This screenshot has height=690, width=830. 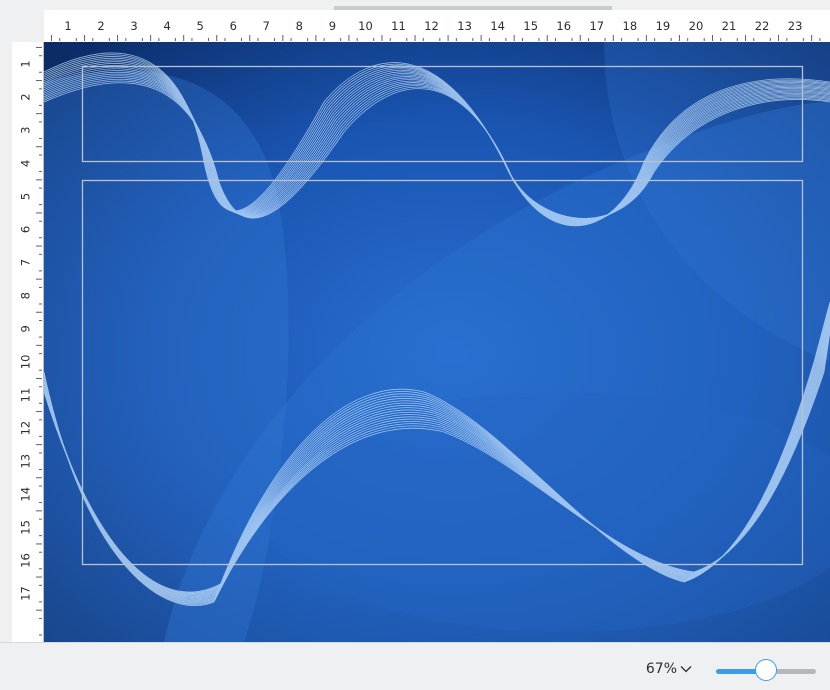 What do you see at coordinates (729, 26) in the screenshot?
I see `ruler-label: 21` at bounding box center [729, 26].